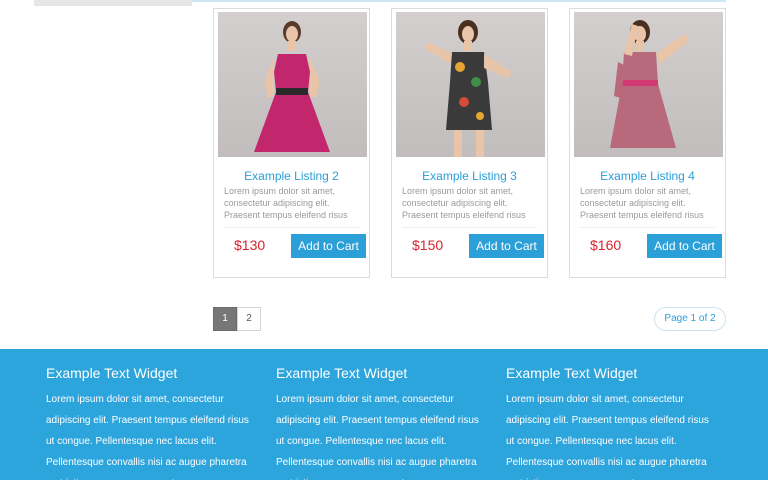  What do you see at coordinates (606, 245) in the screenshot?
I see `listing-price: $160` at bounding box center [606, 245].